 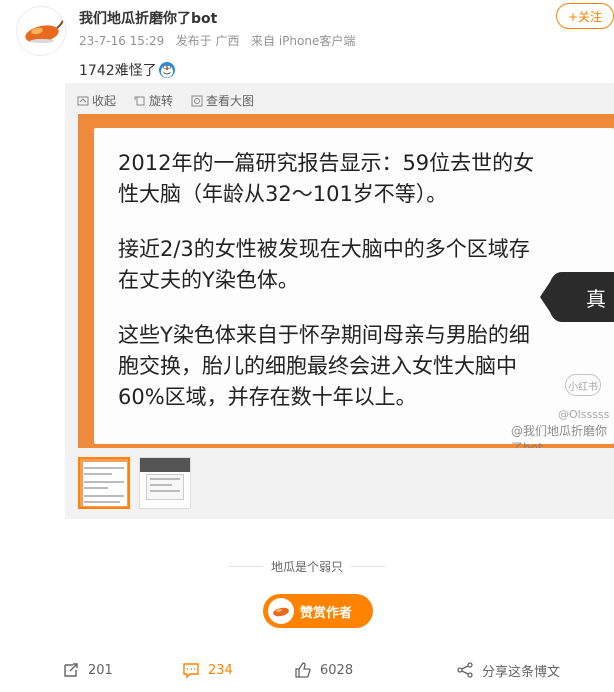 What do you see at coordinates (191, 671) in the screenshot?
I see `comment-icon` at bounding box center [191, 671].